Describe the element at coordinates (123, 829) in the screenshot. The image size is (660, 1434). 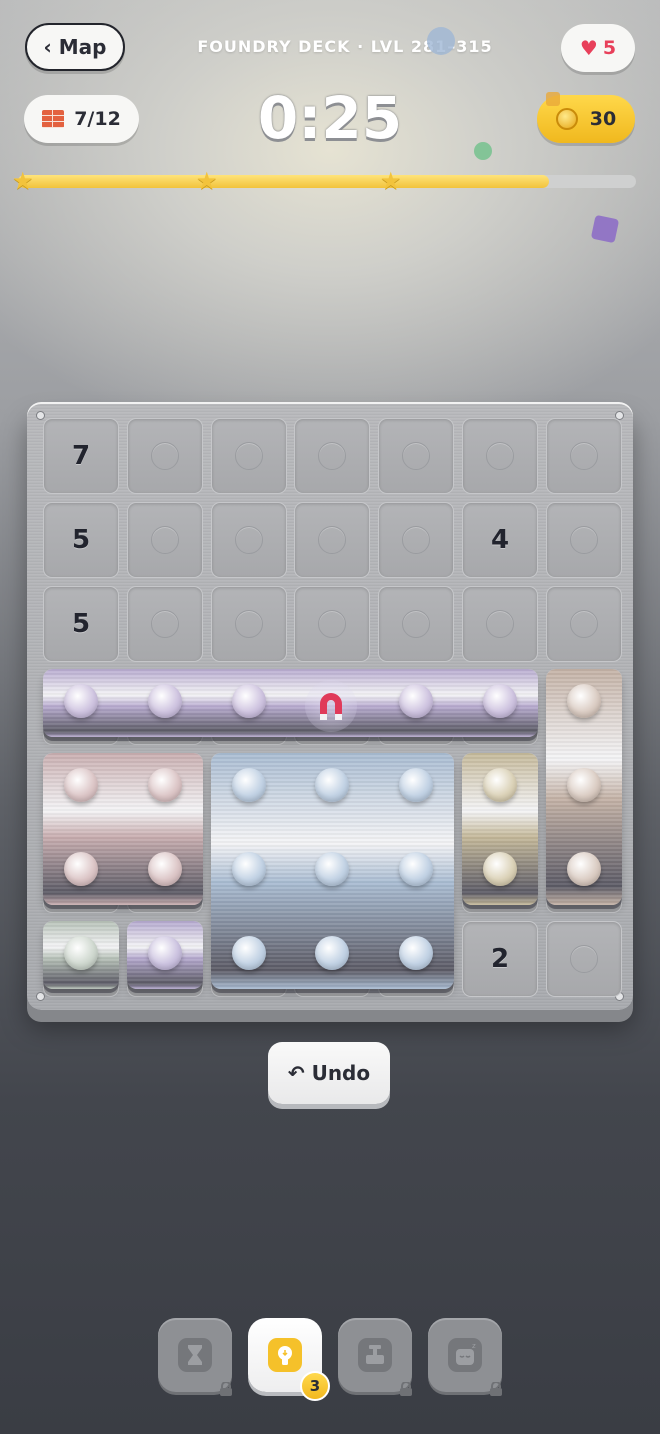
I see `piece-rose-block` at that location.